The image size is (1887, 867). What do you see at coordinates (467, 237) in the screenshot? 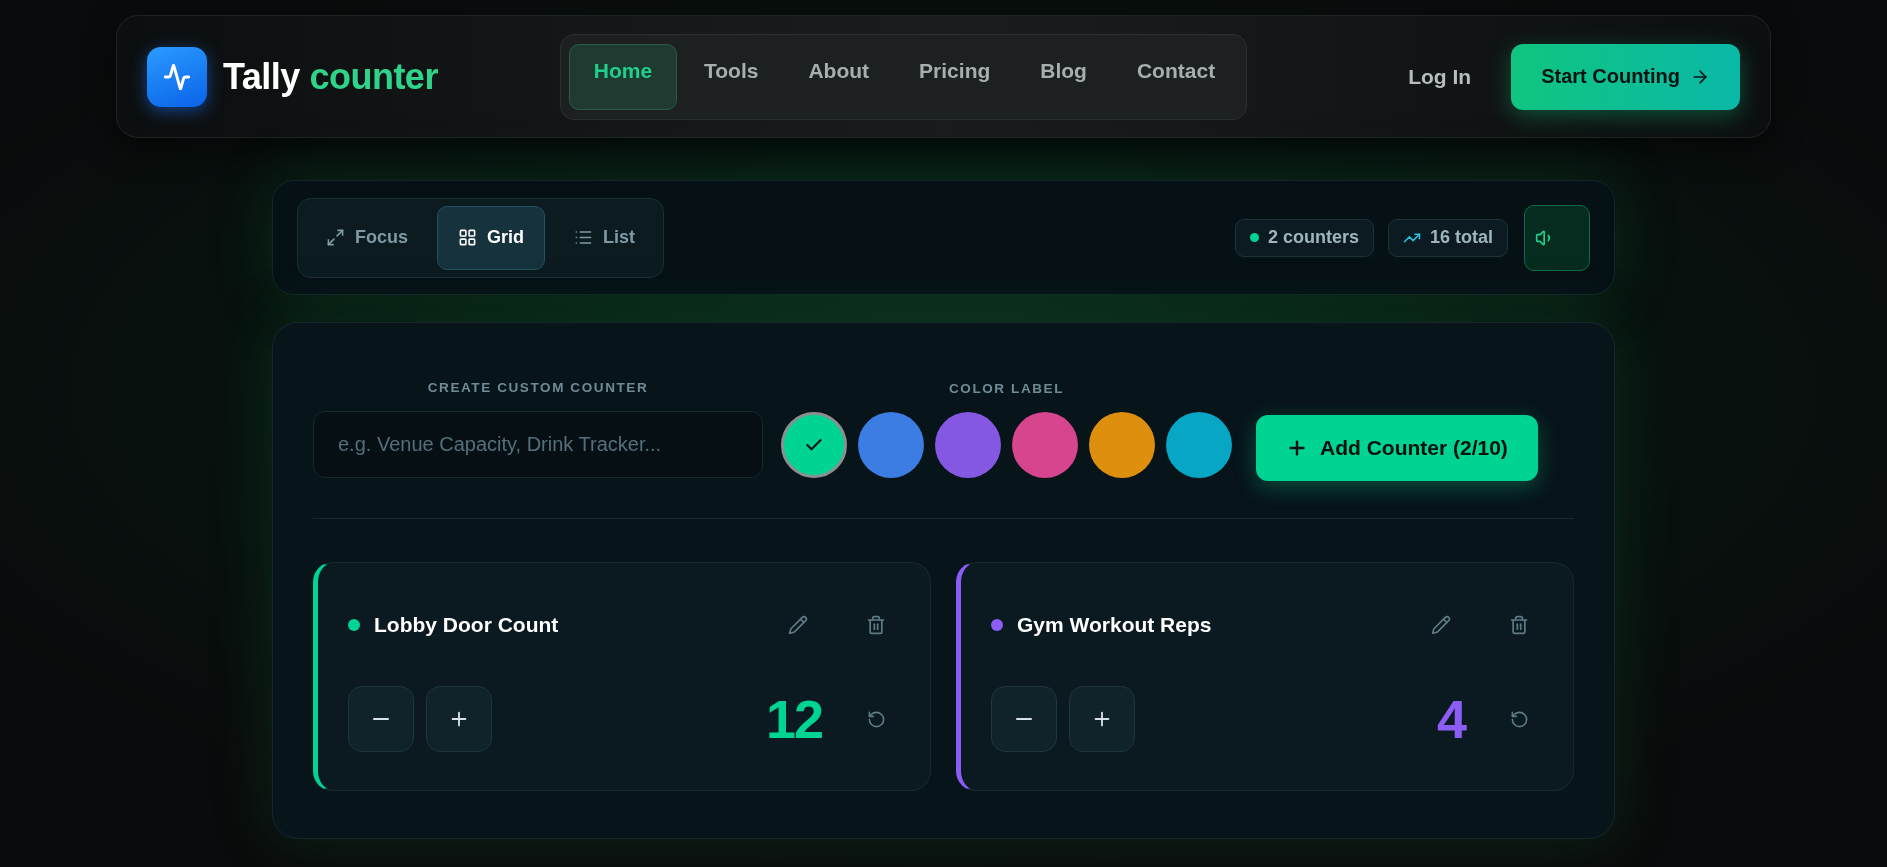
I see `grid-icon` at bounding box center [467, 237].